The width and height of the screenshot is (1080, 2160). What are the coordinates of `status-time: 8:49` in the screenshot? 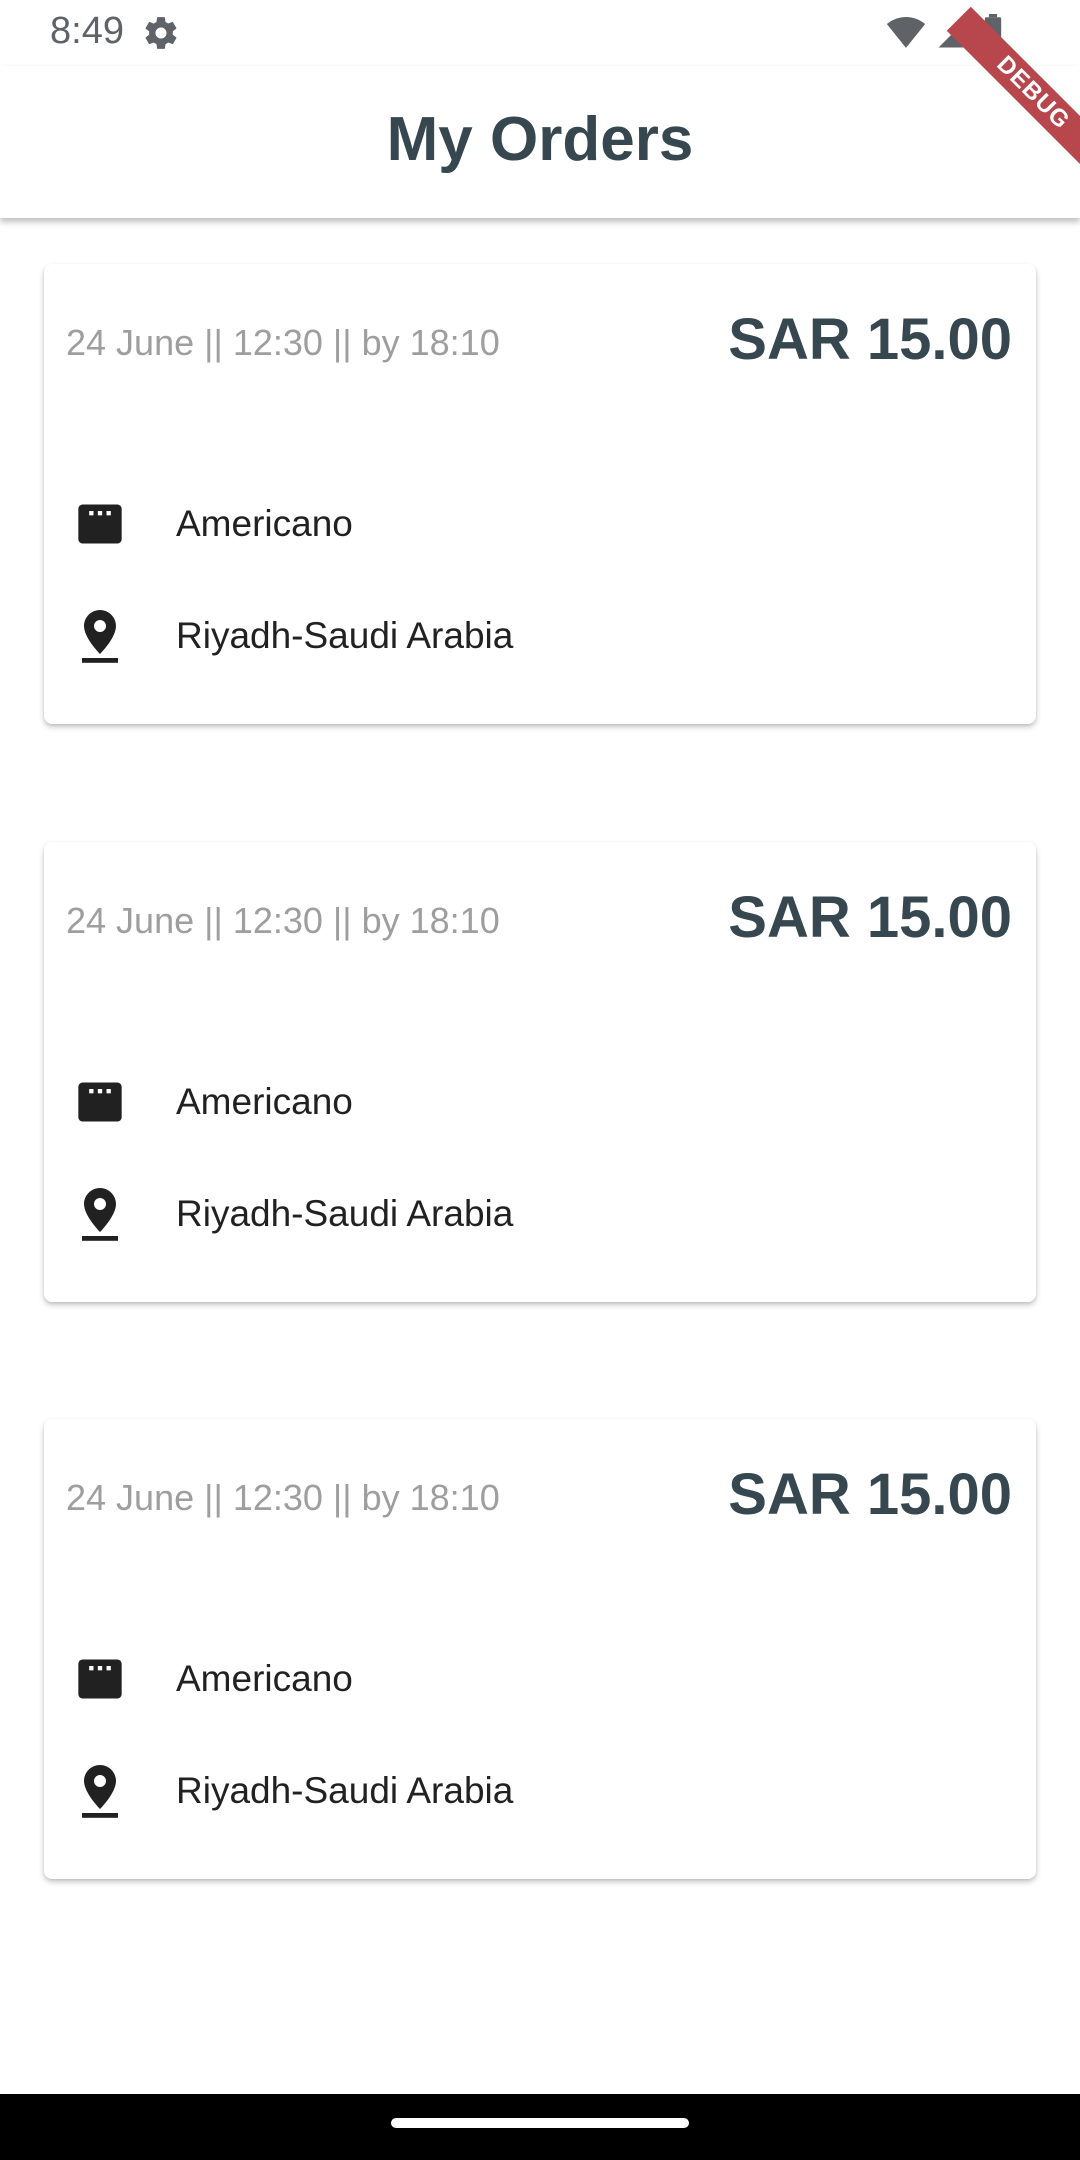 It's located at (87, 31).